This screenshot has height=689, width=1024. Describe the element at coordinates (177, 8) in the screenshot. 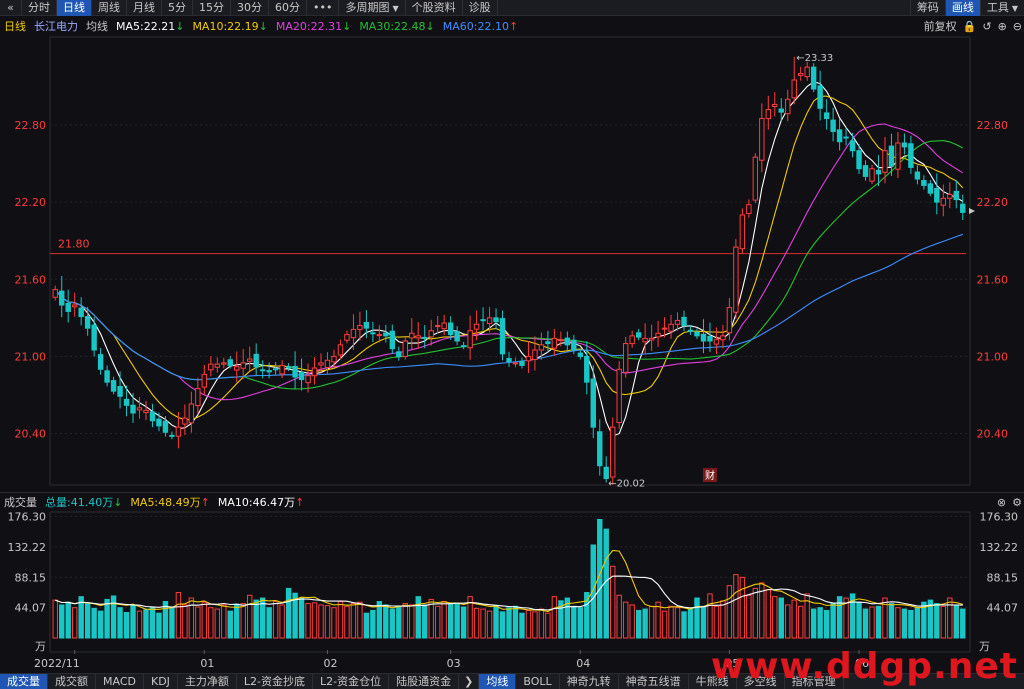

I see `period-tab-4: 5分` at that location.